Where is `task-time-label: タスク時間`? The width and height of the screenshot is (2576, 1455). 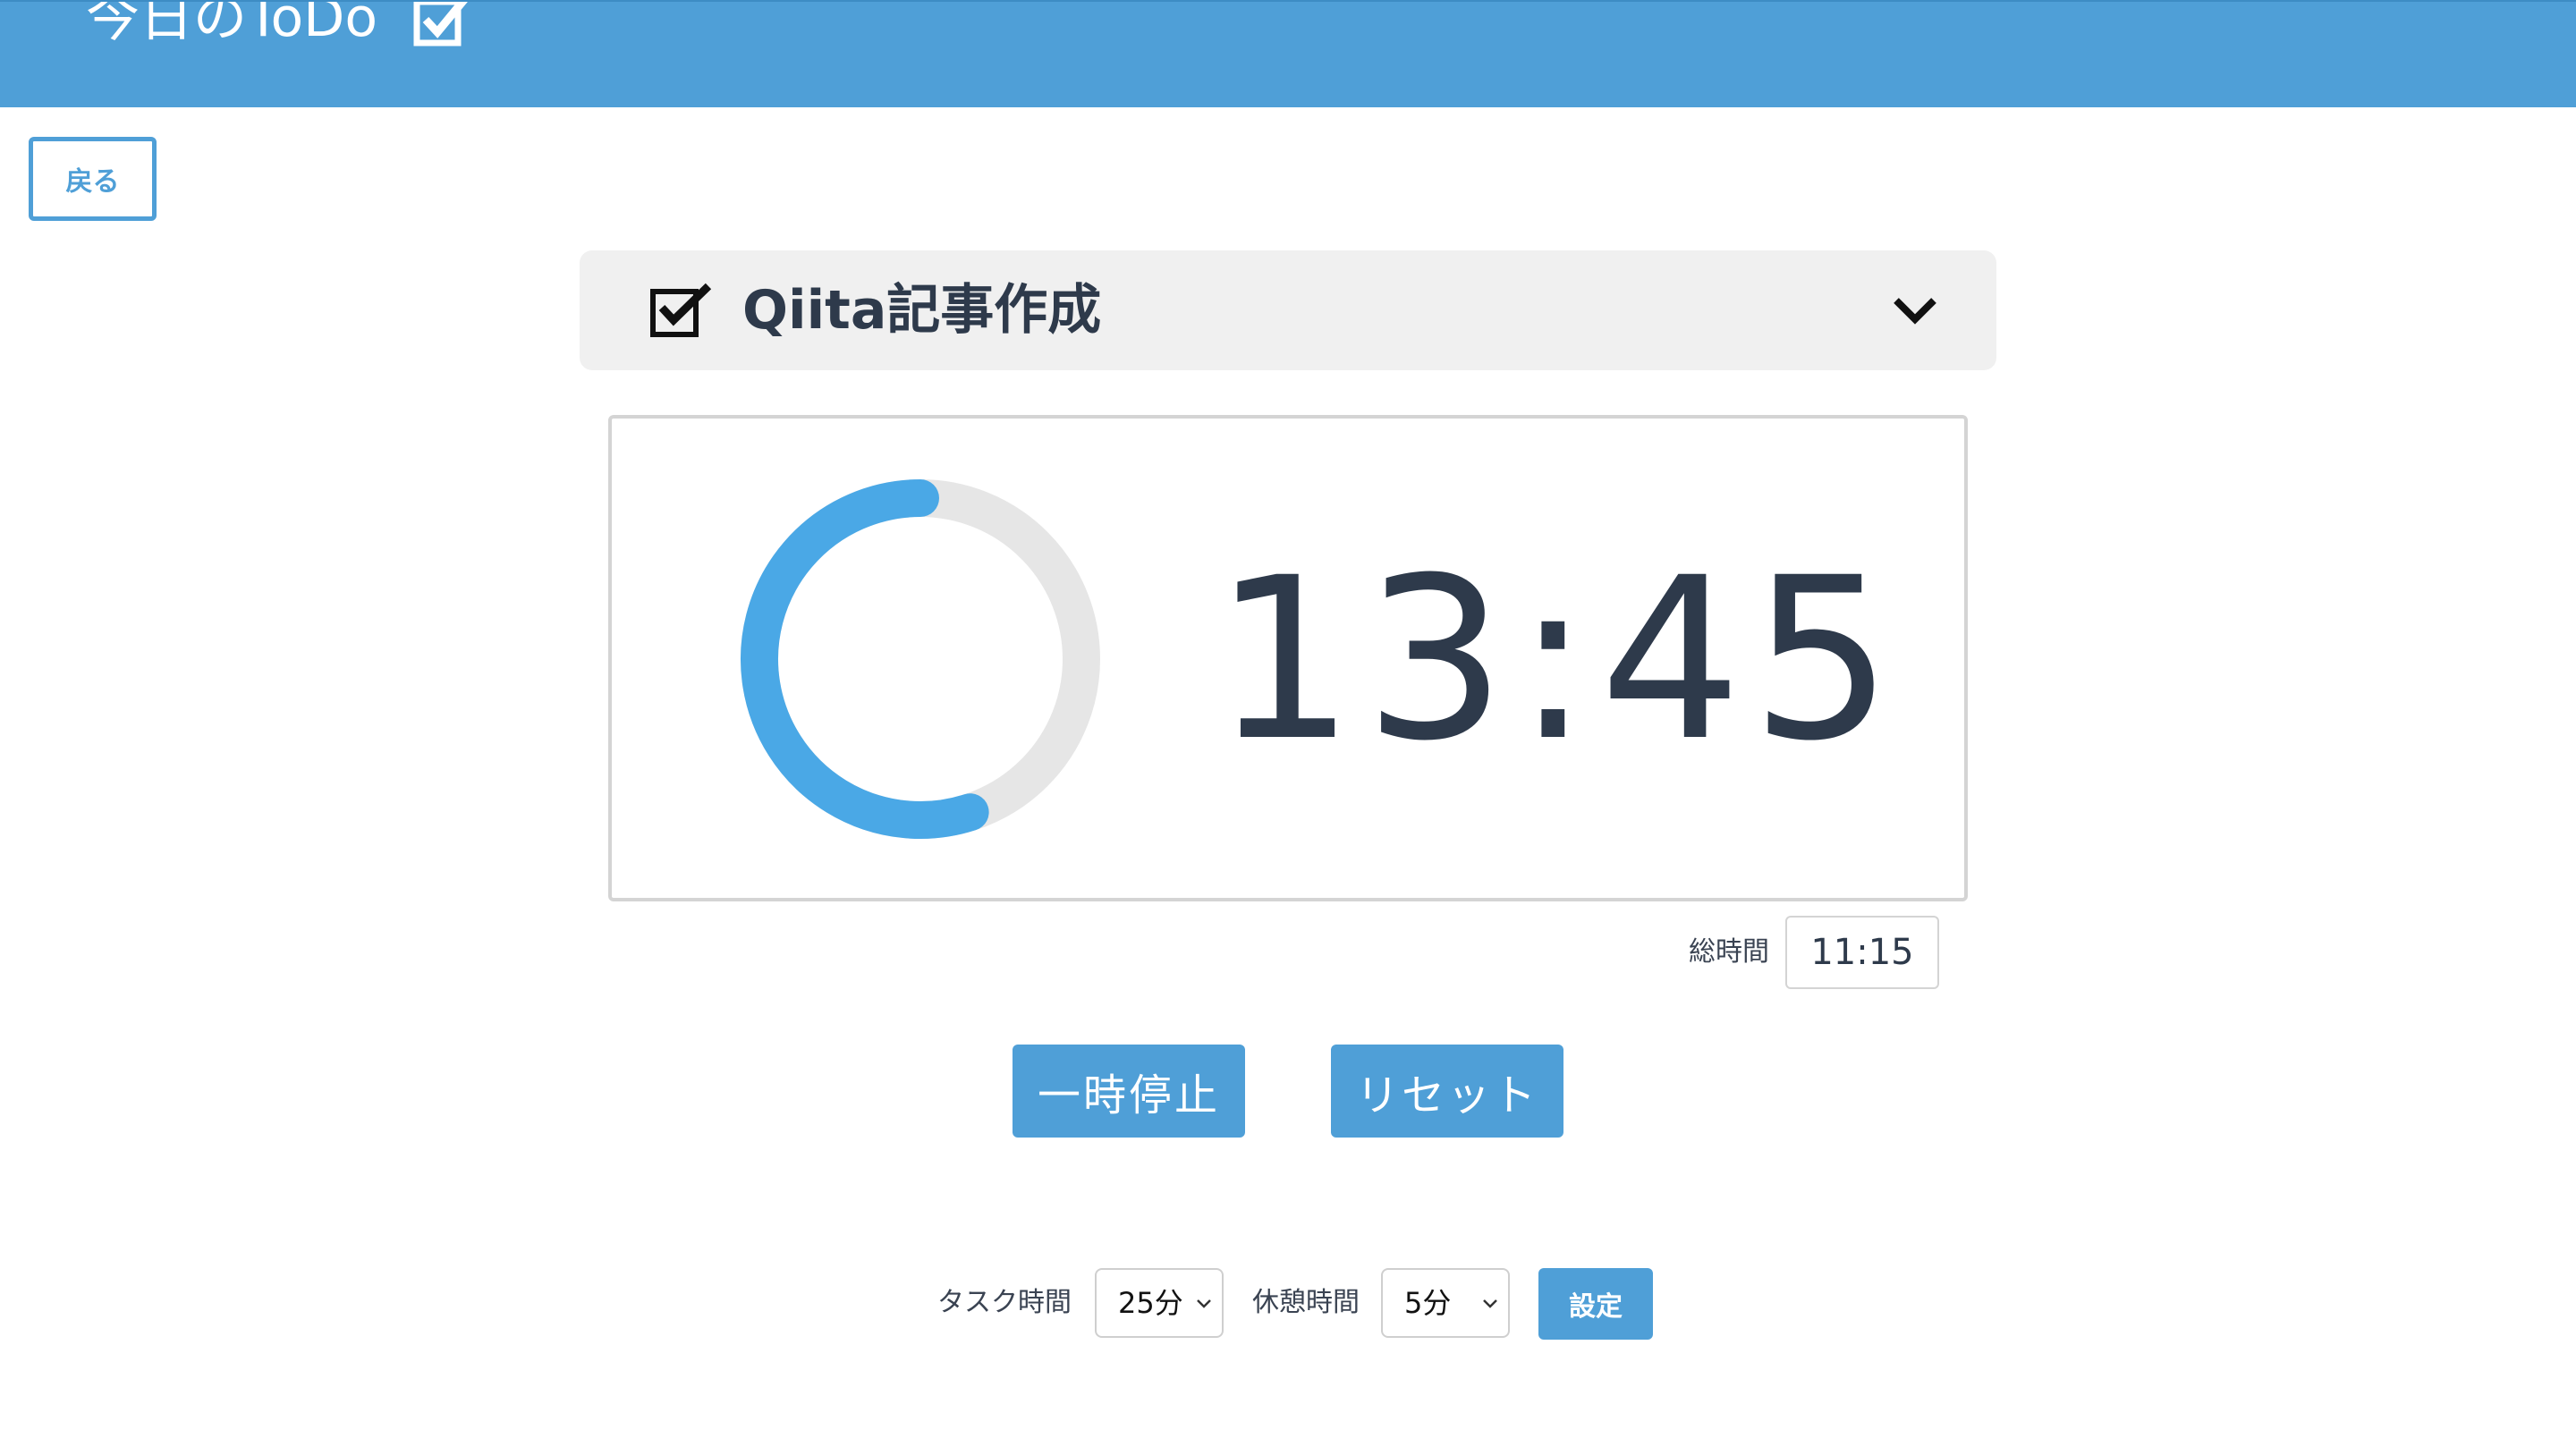 task-time-label: タスク時間 is located at coordinates (1004, 1303).